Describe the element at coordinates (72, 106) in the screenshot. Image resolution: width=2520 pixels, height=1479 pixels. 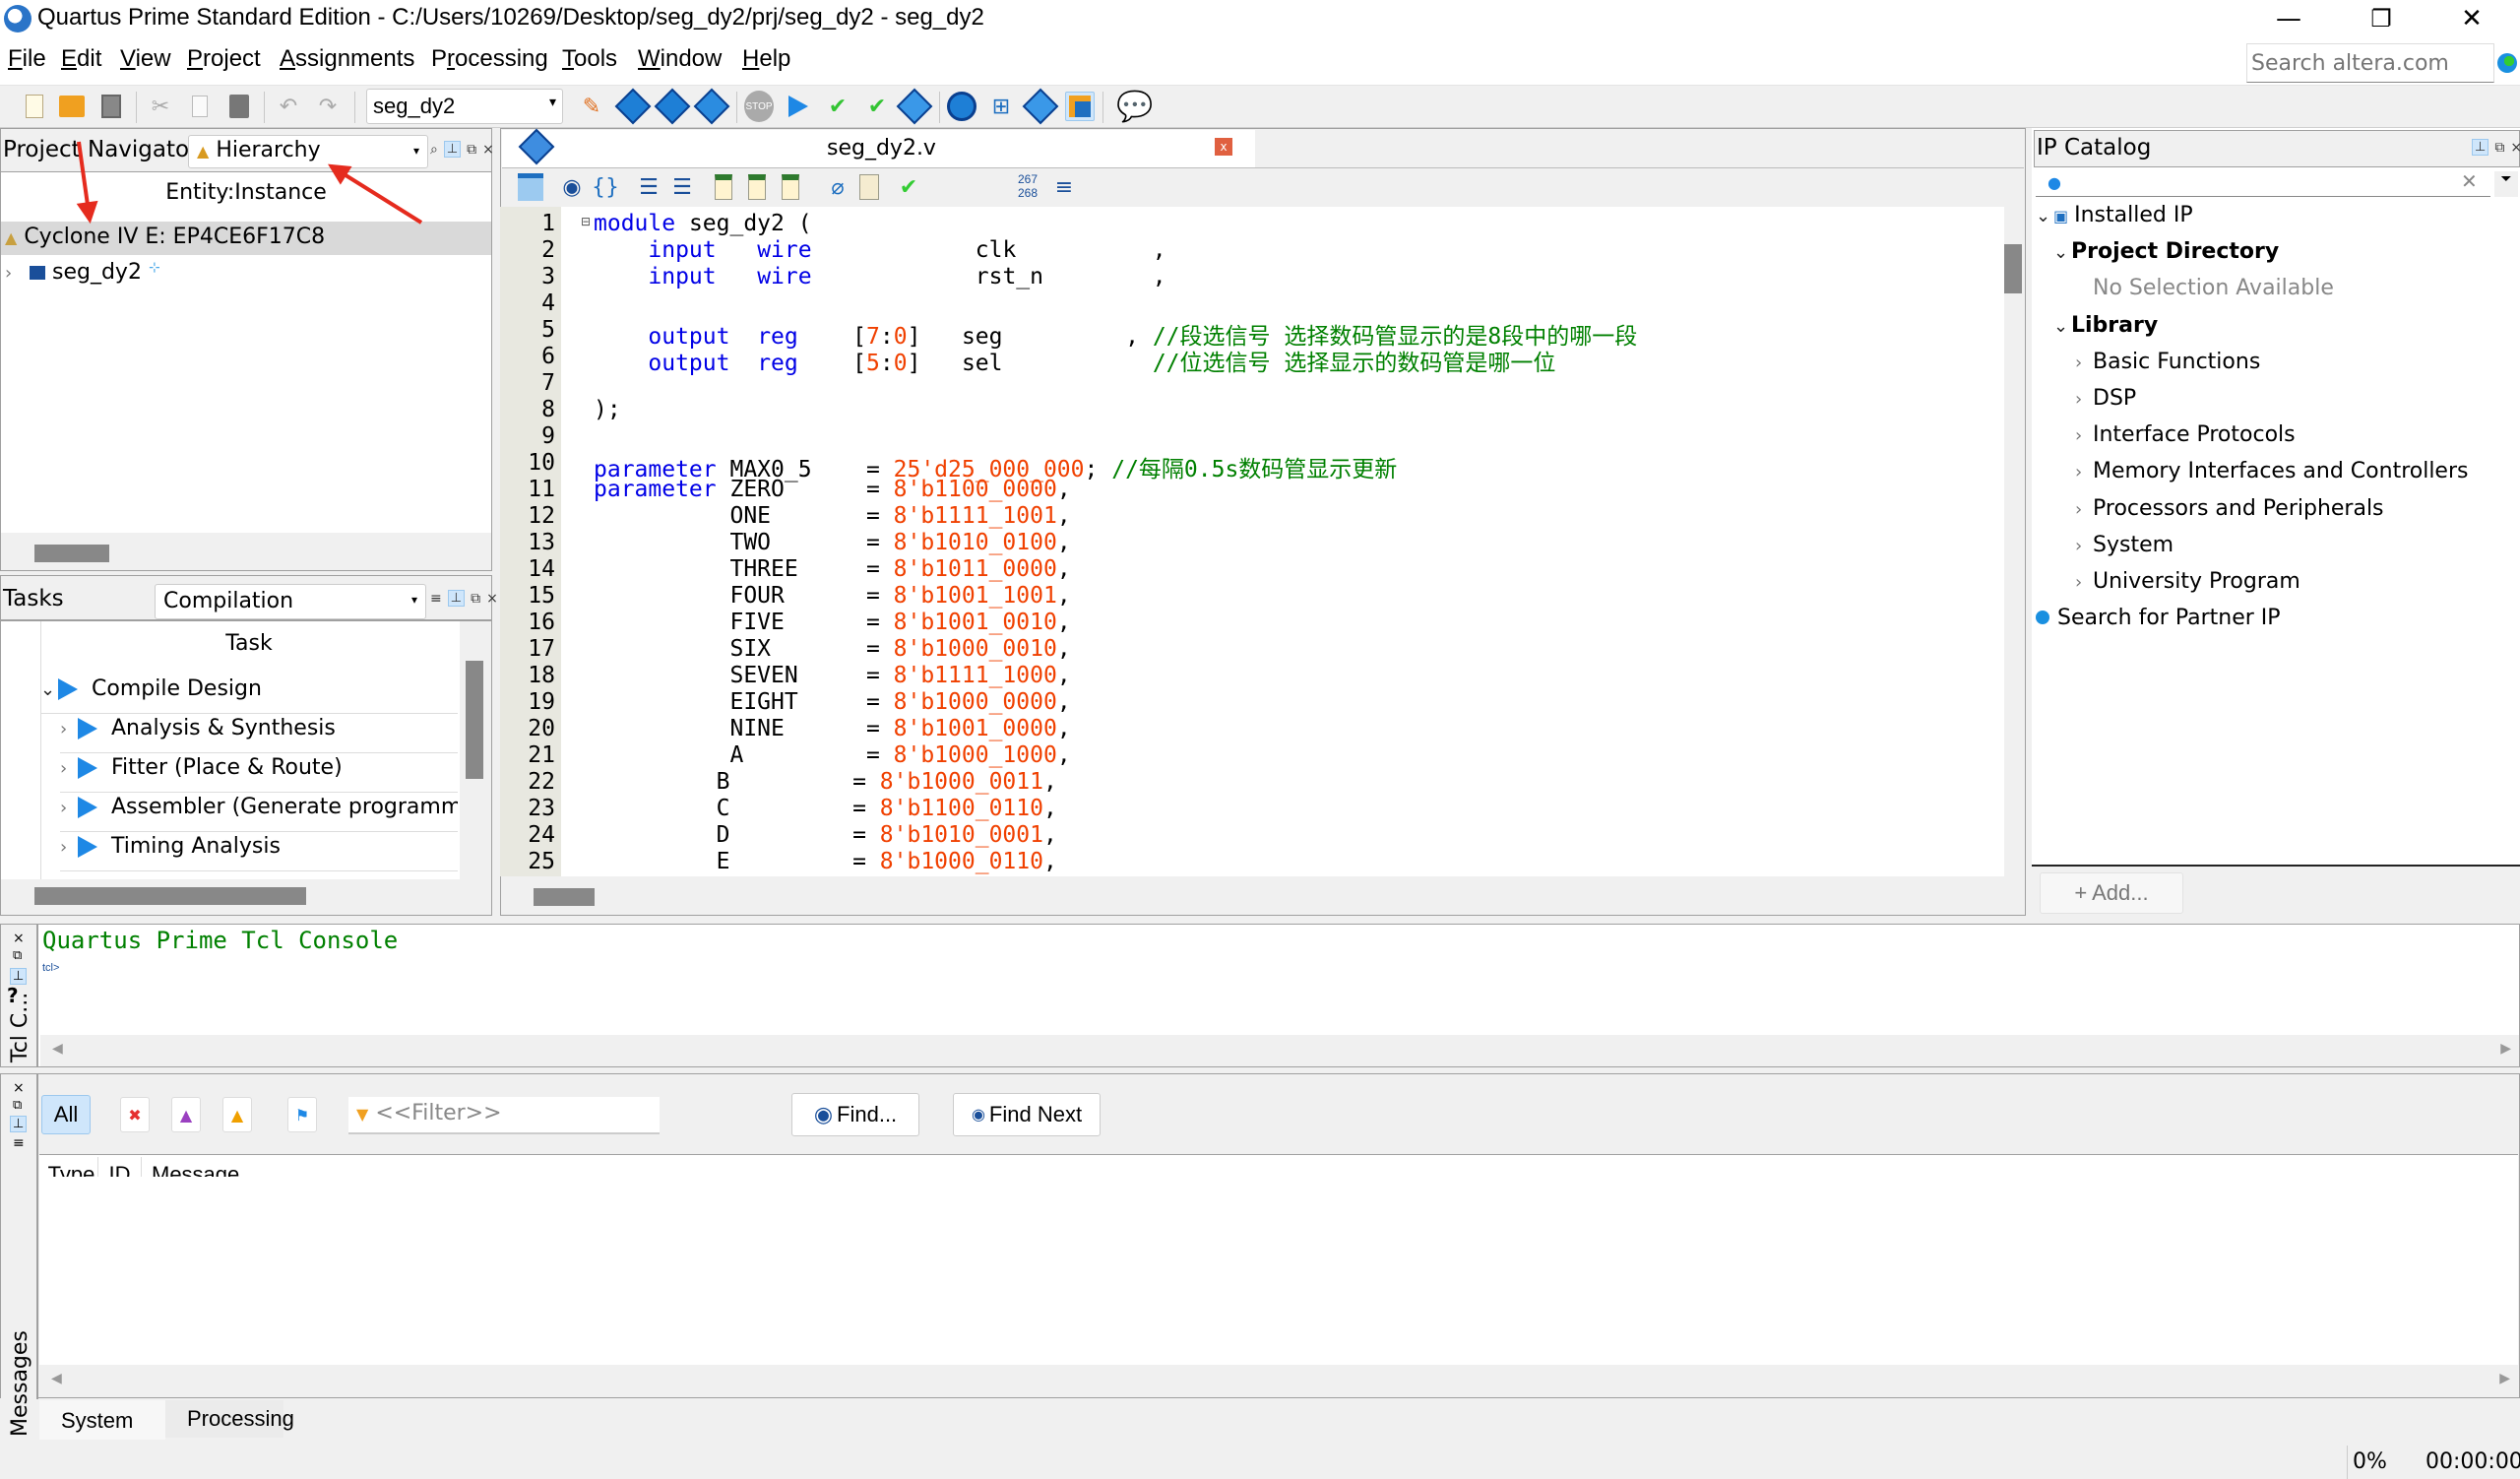
I see `open-file-icon` at that location.